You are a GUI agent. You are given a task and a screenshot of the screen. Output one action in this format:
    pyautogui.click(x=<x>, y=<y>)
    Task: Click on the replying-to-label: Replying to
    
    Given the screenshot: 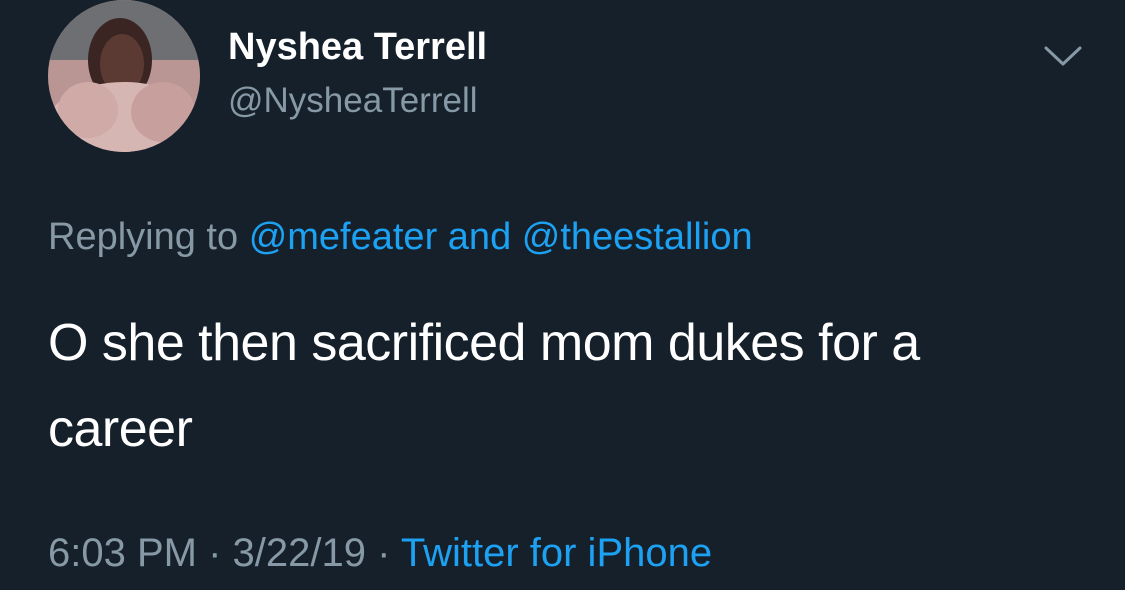 What is the action you would take?
    pyautogui.click(x=143, y=237)
    